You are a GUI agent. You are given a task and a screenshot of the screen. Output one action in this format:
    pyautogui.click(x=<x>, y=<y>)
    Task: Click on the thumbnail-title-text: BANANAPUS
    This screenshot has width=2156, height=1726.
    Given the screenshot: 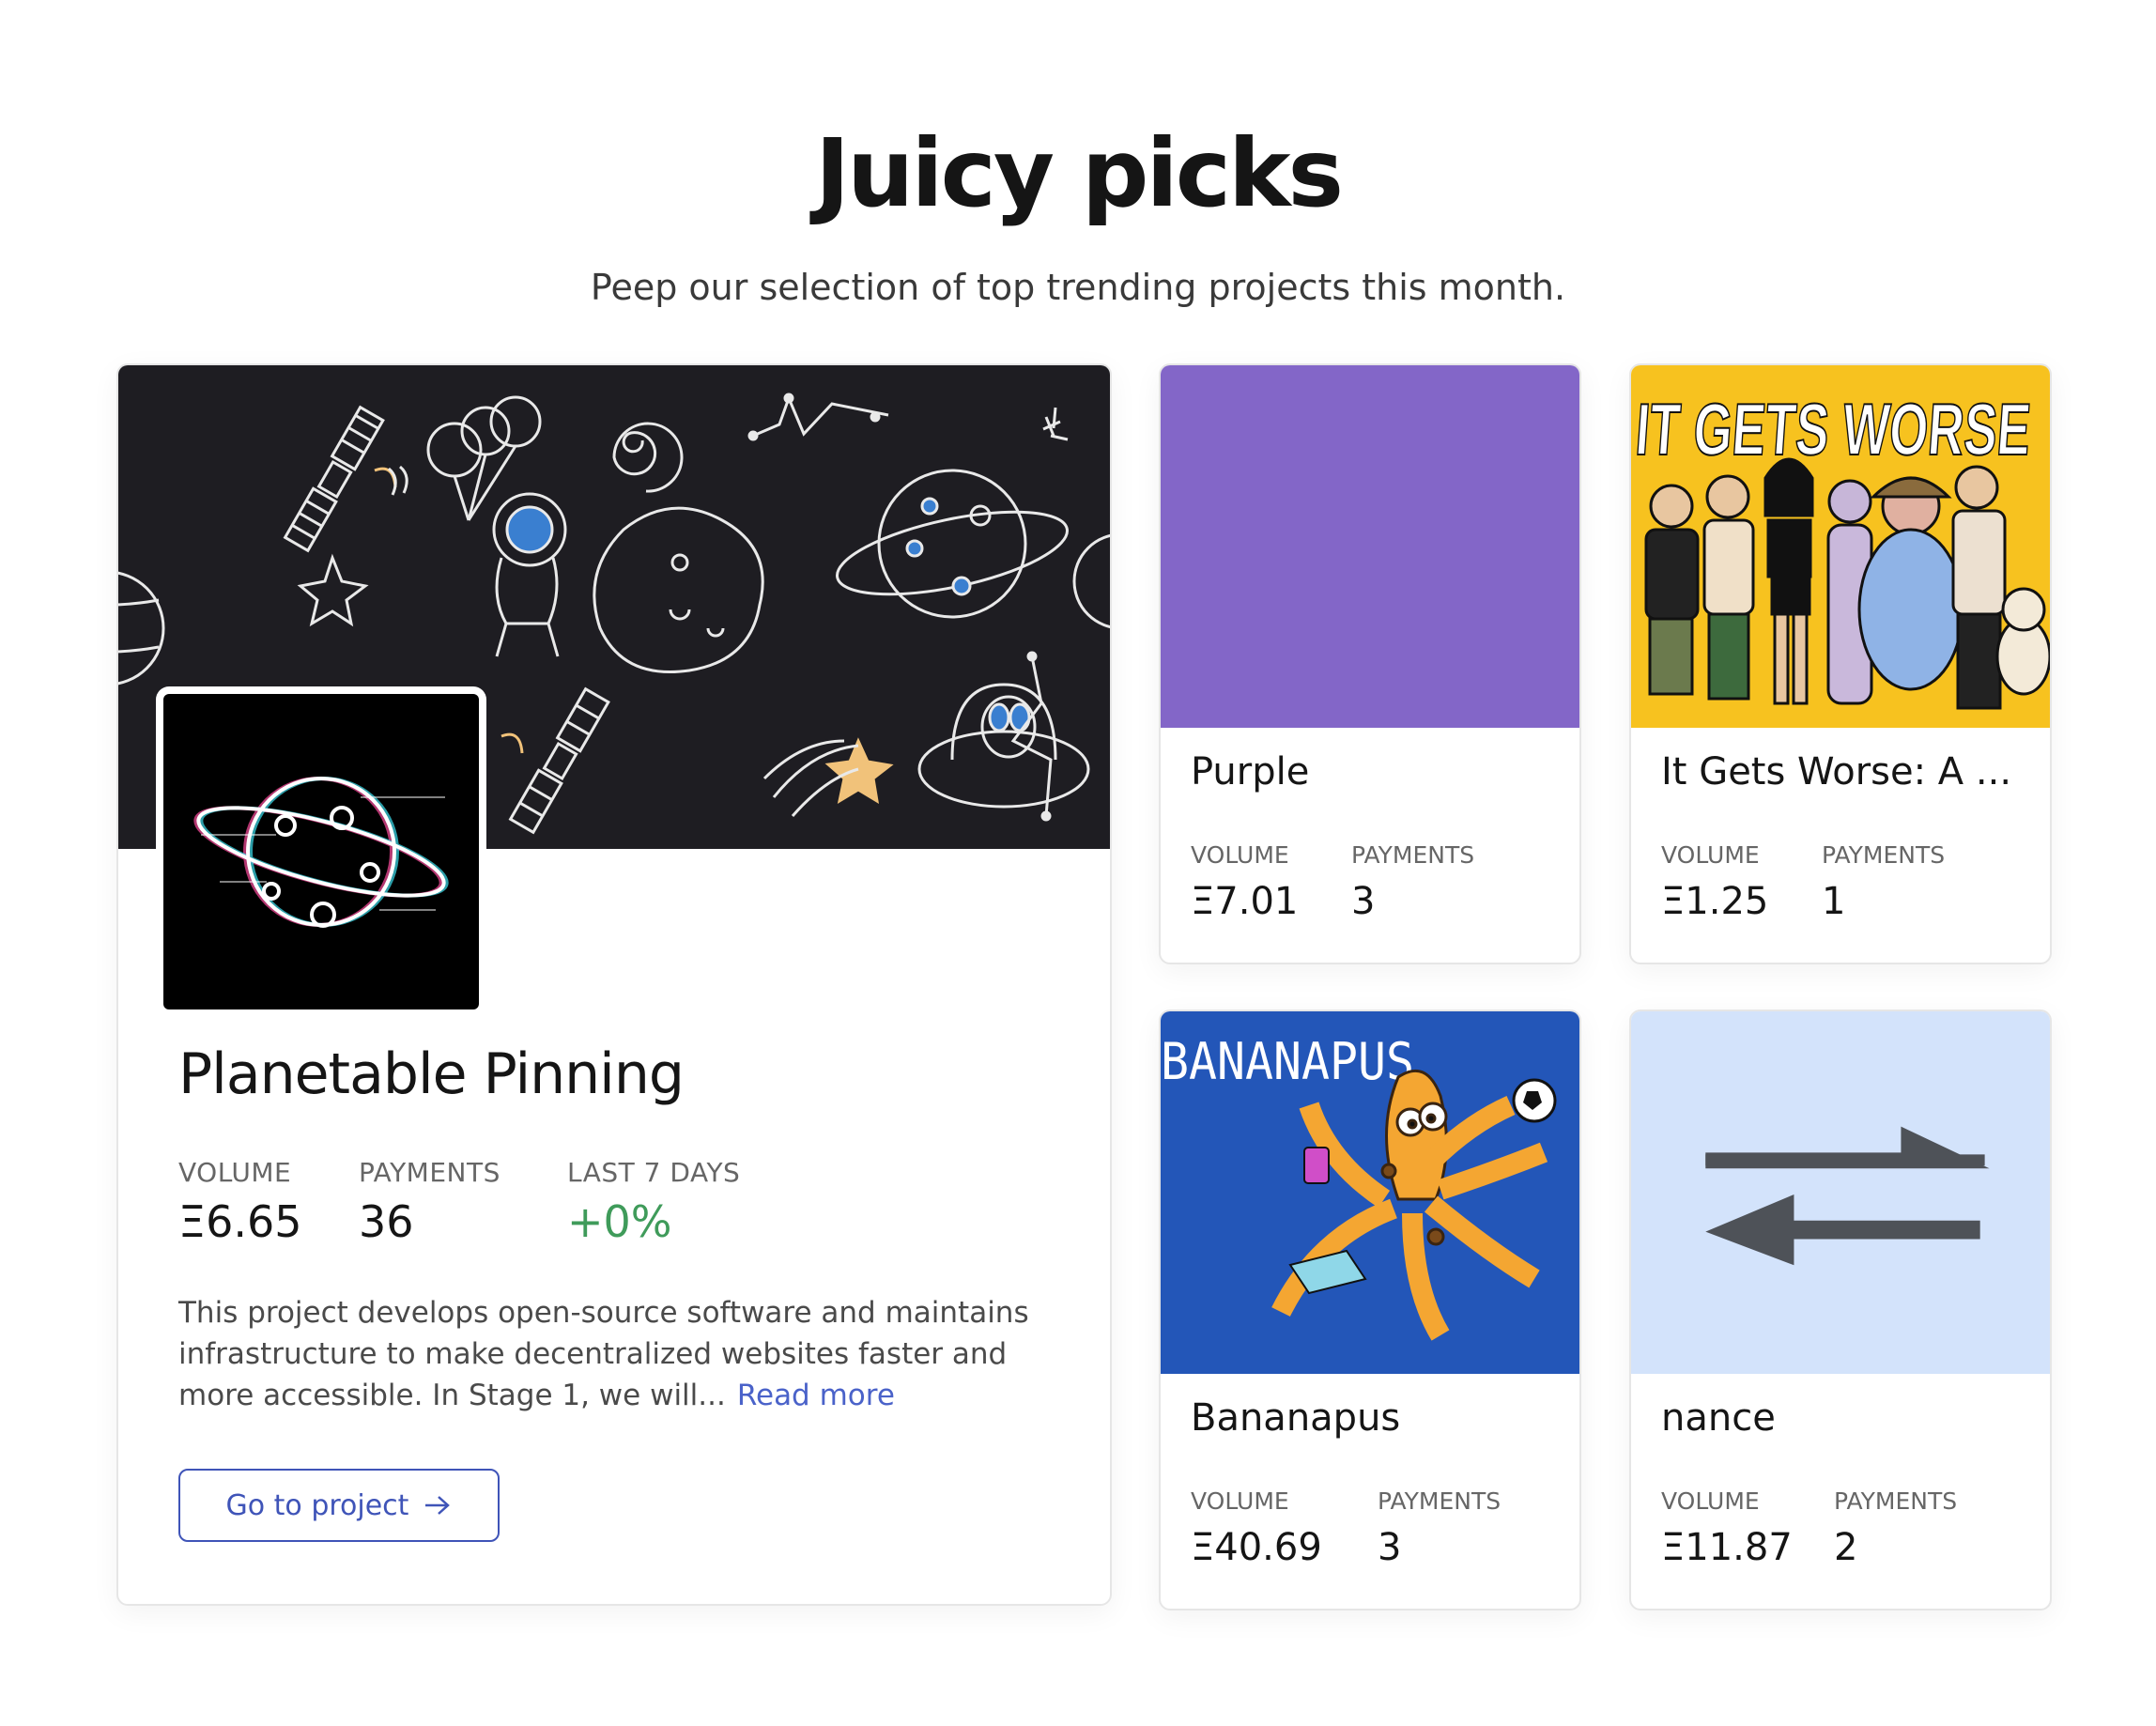 What is the action you would take?
    pyautogui.click(x=1287, y=1061)
    